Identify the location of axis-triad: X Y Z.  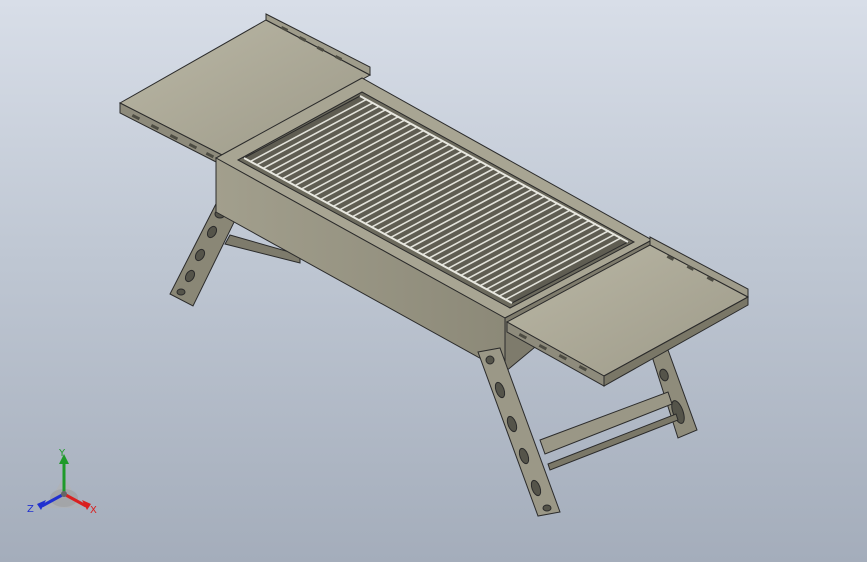
(64, 485).